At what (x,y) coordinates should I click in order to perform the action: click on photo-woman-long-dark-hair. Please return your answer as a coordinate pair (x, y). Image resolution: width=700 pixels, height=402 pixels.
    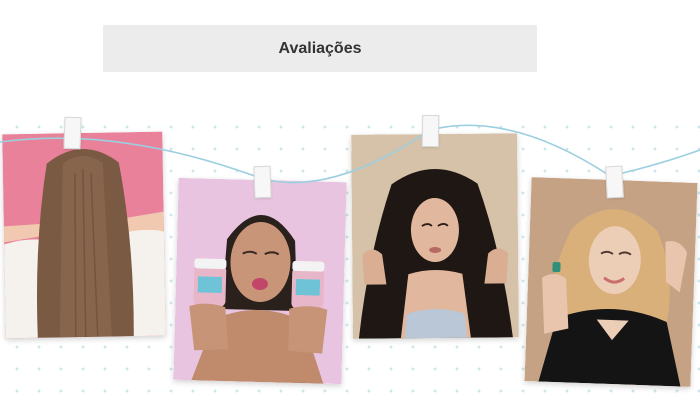
    Looking at the image, I should click on (435, 236).